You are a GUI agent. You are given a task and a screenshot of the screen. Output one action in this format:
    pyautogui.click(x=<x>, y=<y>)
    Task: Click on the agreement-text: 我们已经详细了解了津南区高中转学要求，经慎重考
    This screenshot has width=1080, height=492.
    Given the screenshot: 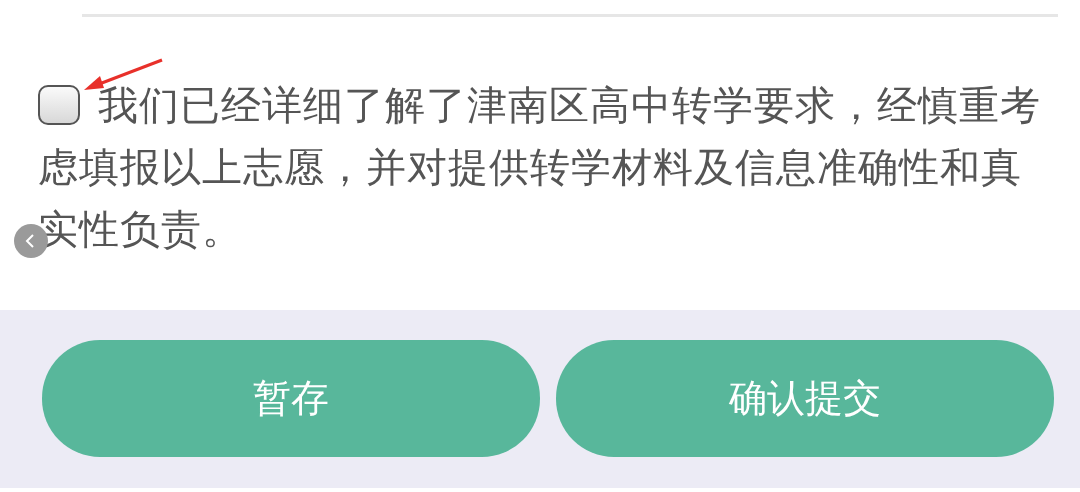 What is the action you would take?
    pyautogui.click(x=569, y=105)
    